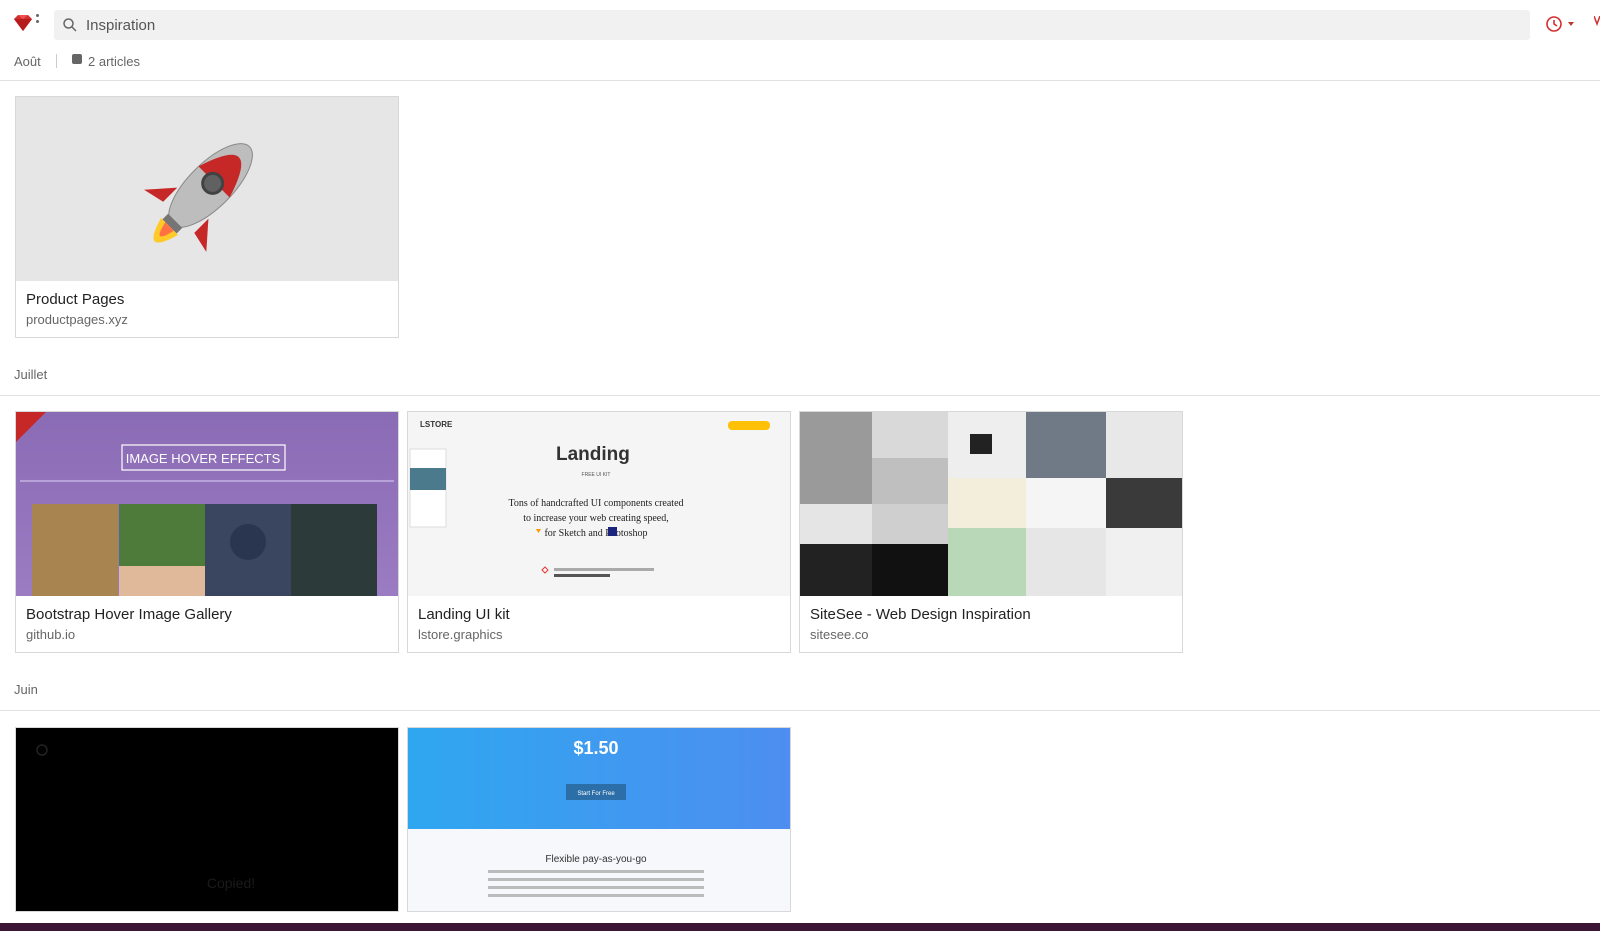  Describe the element at coordinates (114, 61) in the screenshot. I see `article-count: 2 articles` at that location.